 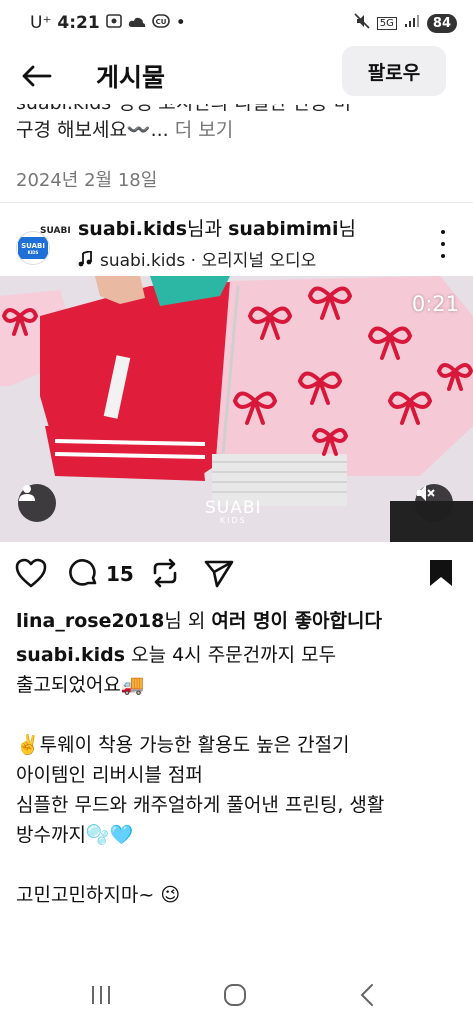 What do you see at coordinates (441, 23) in the screenshot?
I see `battery-indicator: 84` at bounding box center [441, 23].